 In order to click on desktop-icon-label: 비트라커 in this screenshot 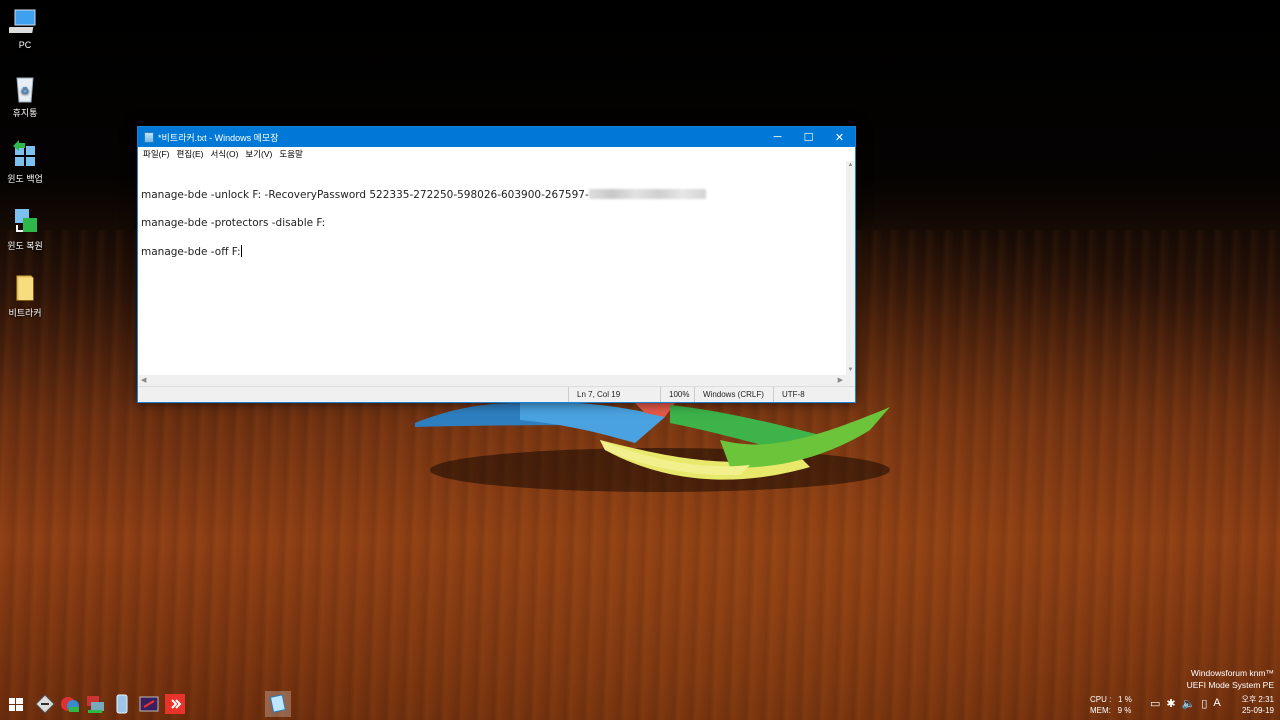, I will do `click(25, 313)`.